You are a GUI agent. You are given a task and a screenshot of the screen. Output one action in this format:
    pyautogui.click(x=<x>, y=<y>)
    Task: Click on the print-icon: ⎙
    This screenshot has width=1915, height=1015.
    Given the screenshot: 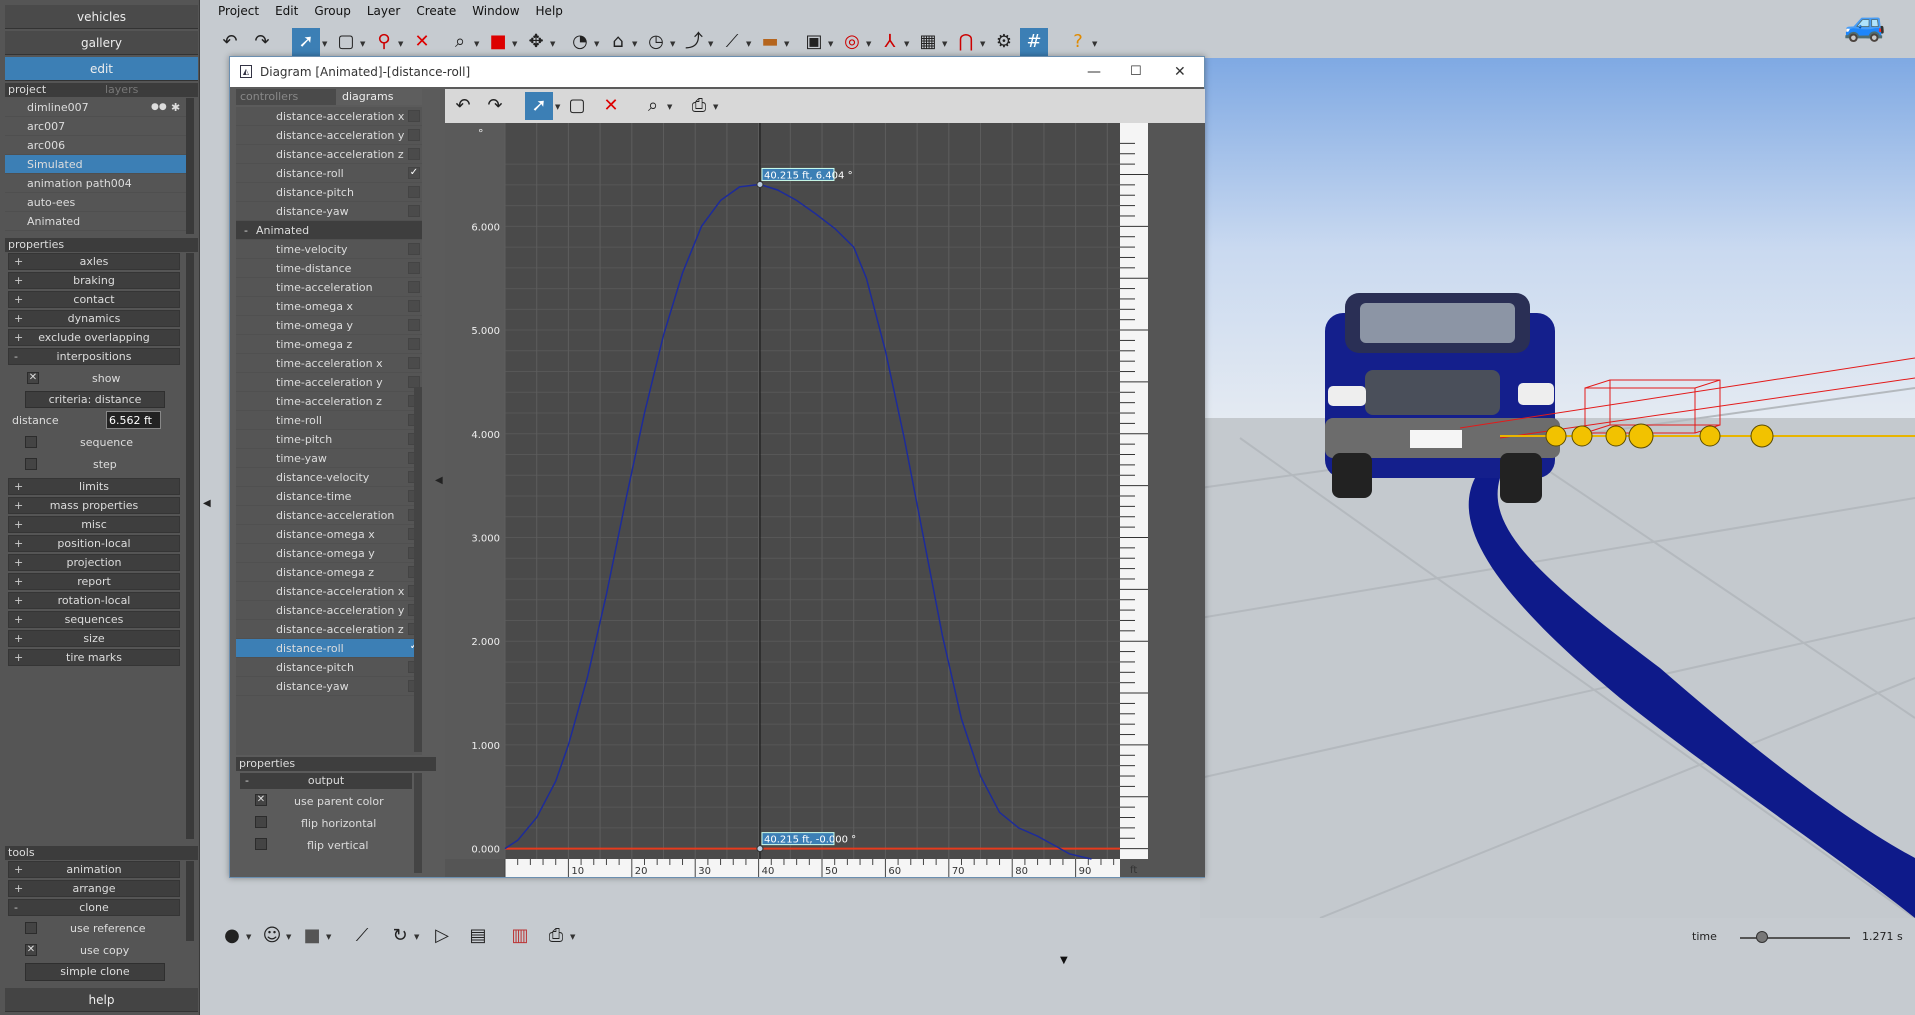 What is the action you would take?
    pyautogui.click(x=556, y=936)
    